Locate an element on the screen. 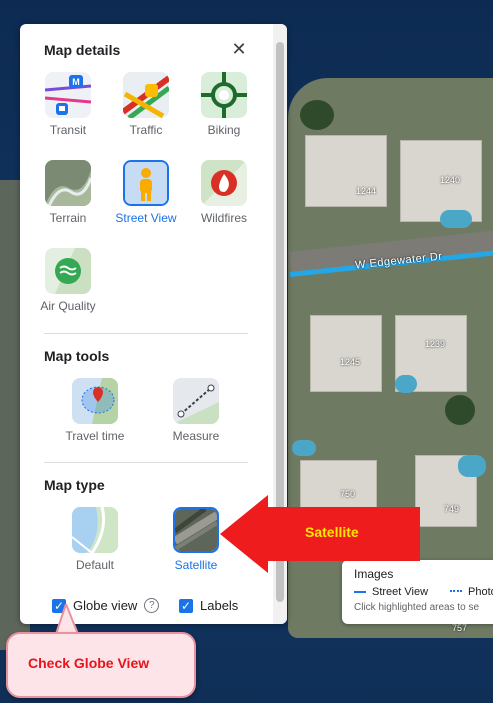 This screenshot has height=703, width=493. street-view-legend: Street View is located at coordinates (391, 592).